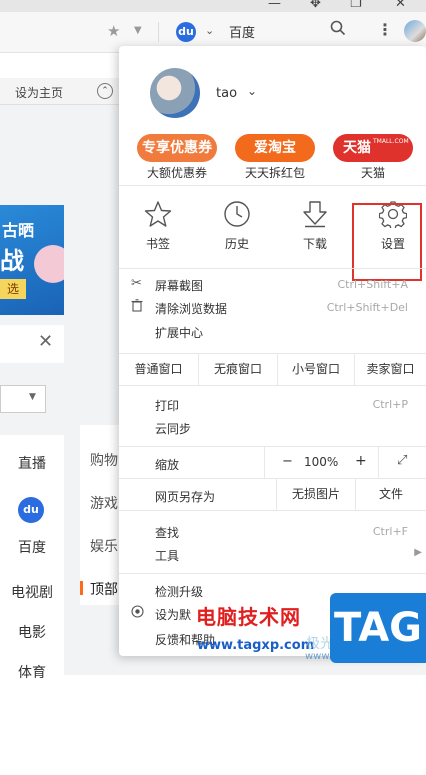 The height and width of the screenshot is (775, 426). I want to click on promo-badge: 专享优惠券, so click(177, 148).